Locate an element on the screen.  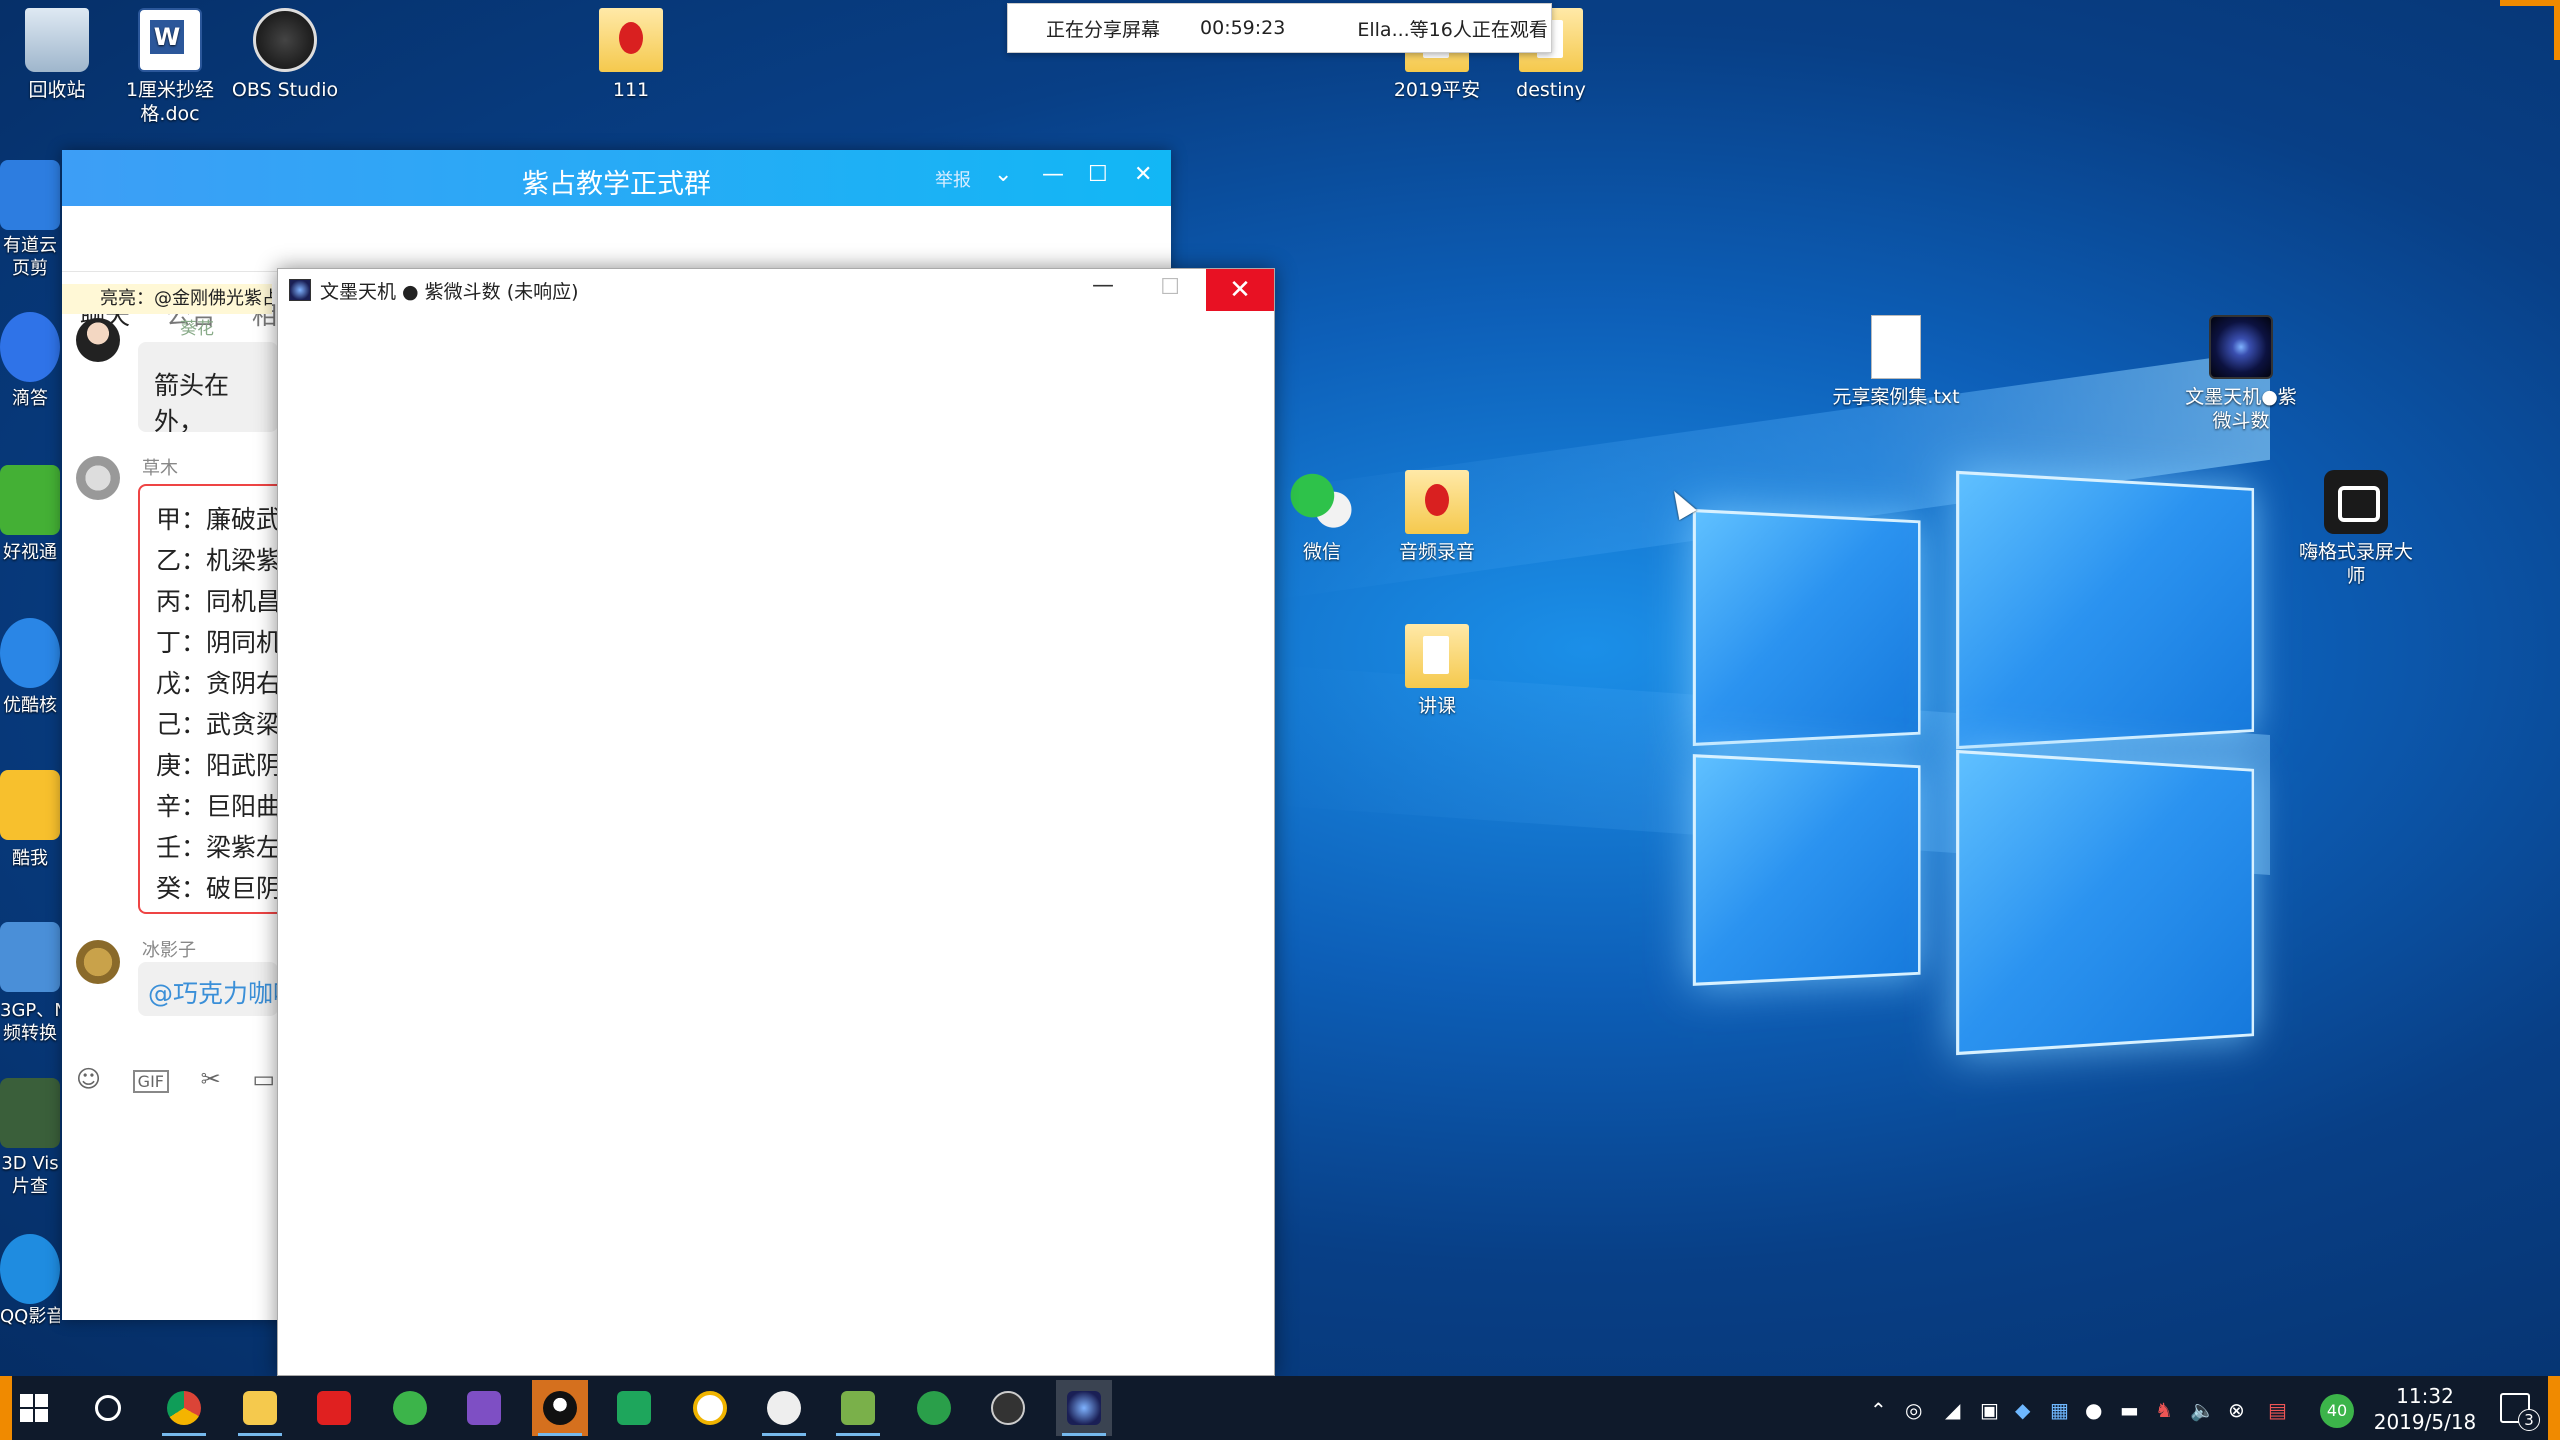
taskbar-recorder-app is located at coordinates (934, 1408).